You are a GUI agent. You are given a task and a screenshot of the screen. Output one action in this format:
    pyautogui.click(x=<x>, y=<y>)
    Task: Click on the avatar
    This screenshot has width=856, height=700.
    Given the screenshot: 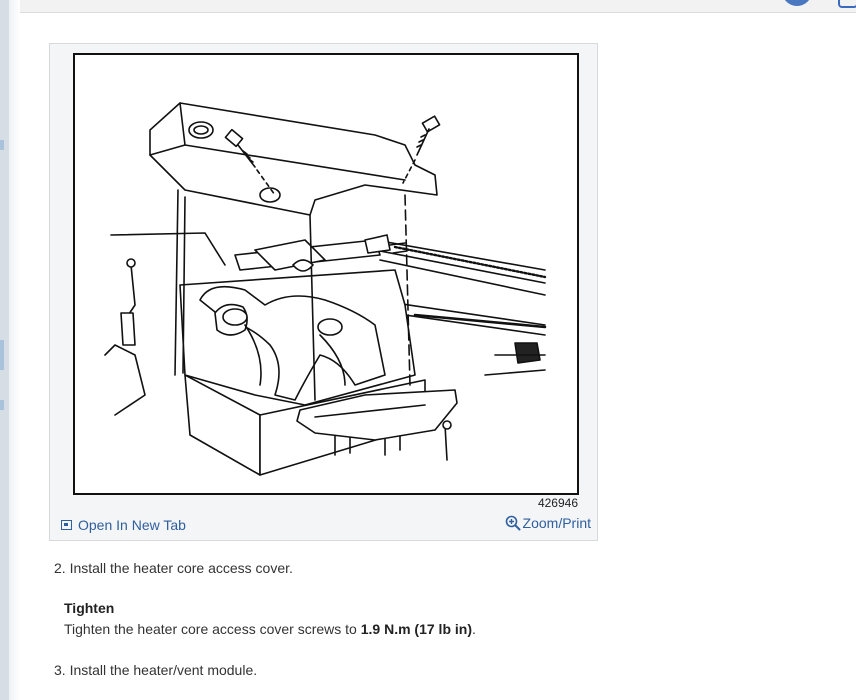 What is the action you would take?
    pyautogui.click(x=797, y=3)
    